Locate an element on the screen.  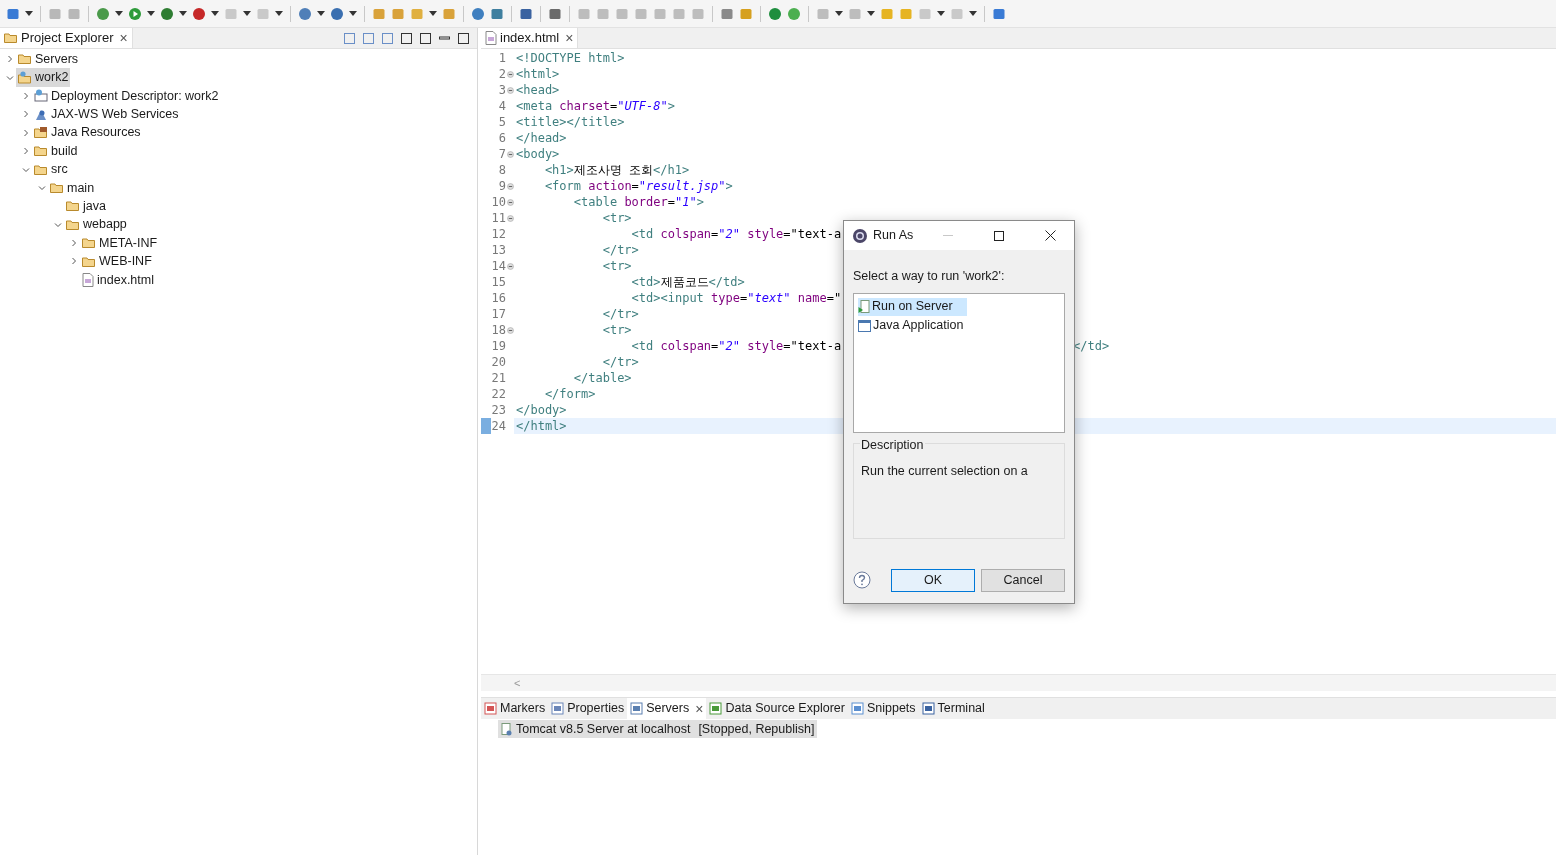
code-line: </head> is located at coordinates (541, 138).